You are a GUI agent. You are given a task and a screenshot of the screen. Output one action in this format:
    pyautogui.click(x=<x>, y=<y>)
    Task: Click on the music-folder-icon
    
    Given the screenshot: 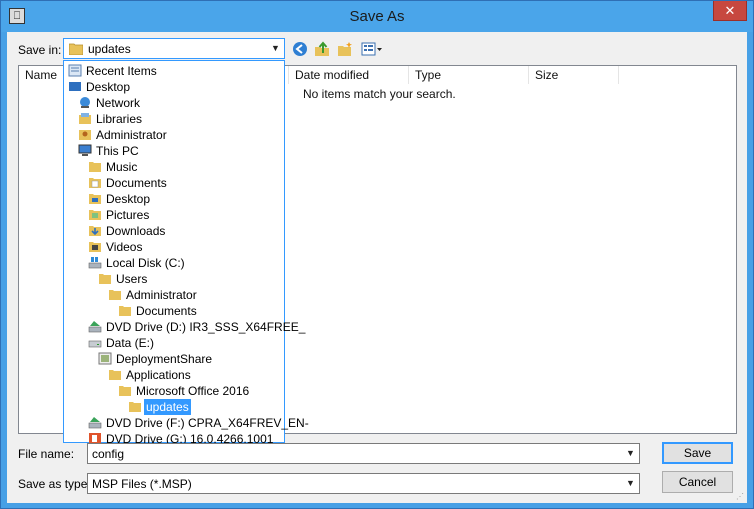 What is the action you would take?
    pyautogui.click(x=95, y=167)
    